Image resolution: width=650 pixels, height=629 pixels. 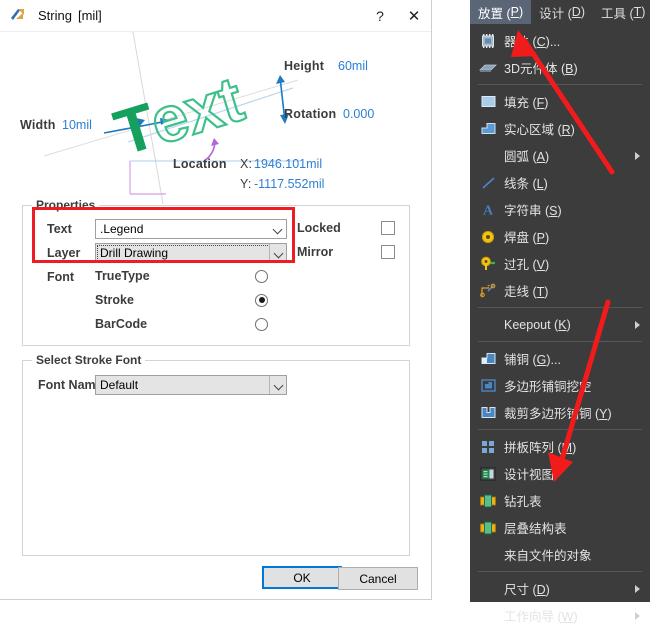 I want to click on menu-item-line: 线条 (L), so click(x=560, y=182).